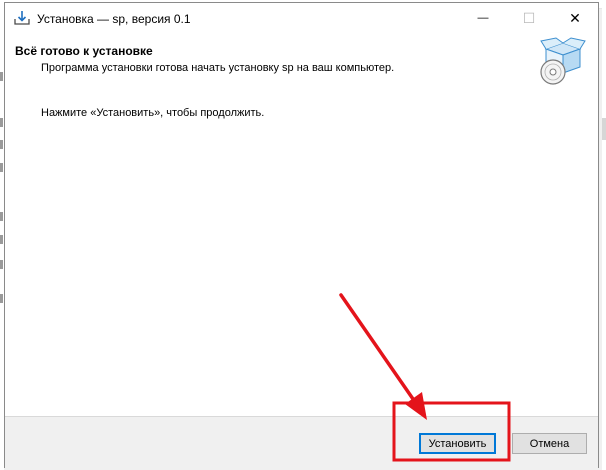 The image size is (606, 470). I want to click on maximize-button: ☐, so click(529, 18).